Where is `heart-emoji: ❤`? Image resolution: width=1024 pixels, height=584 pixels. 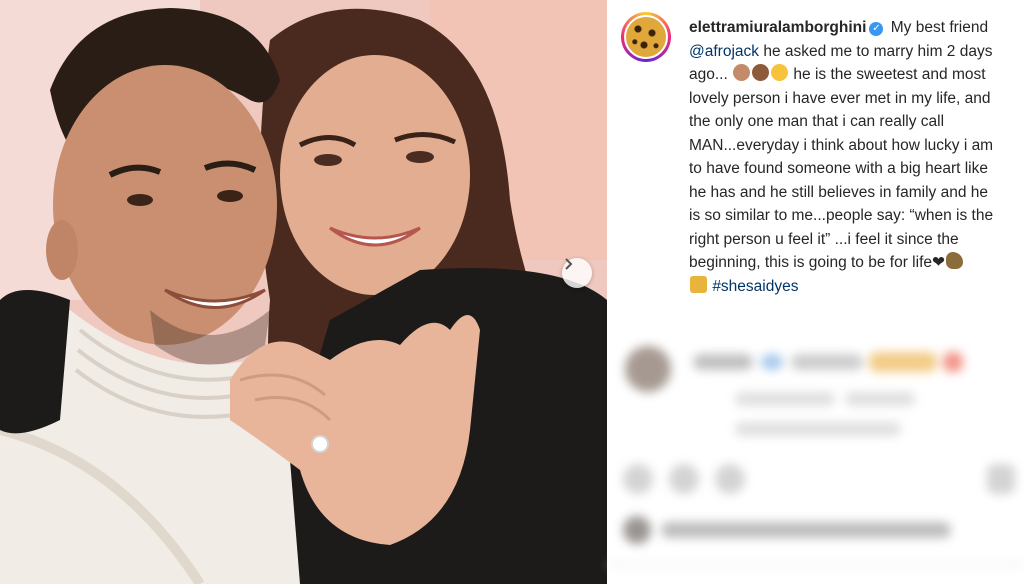
heart-emoji: ❤ is located at coordinates (938, 262).